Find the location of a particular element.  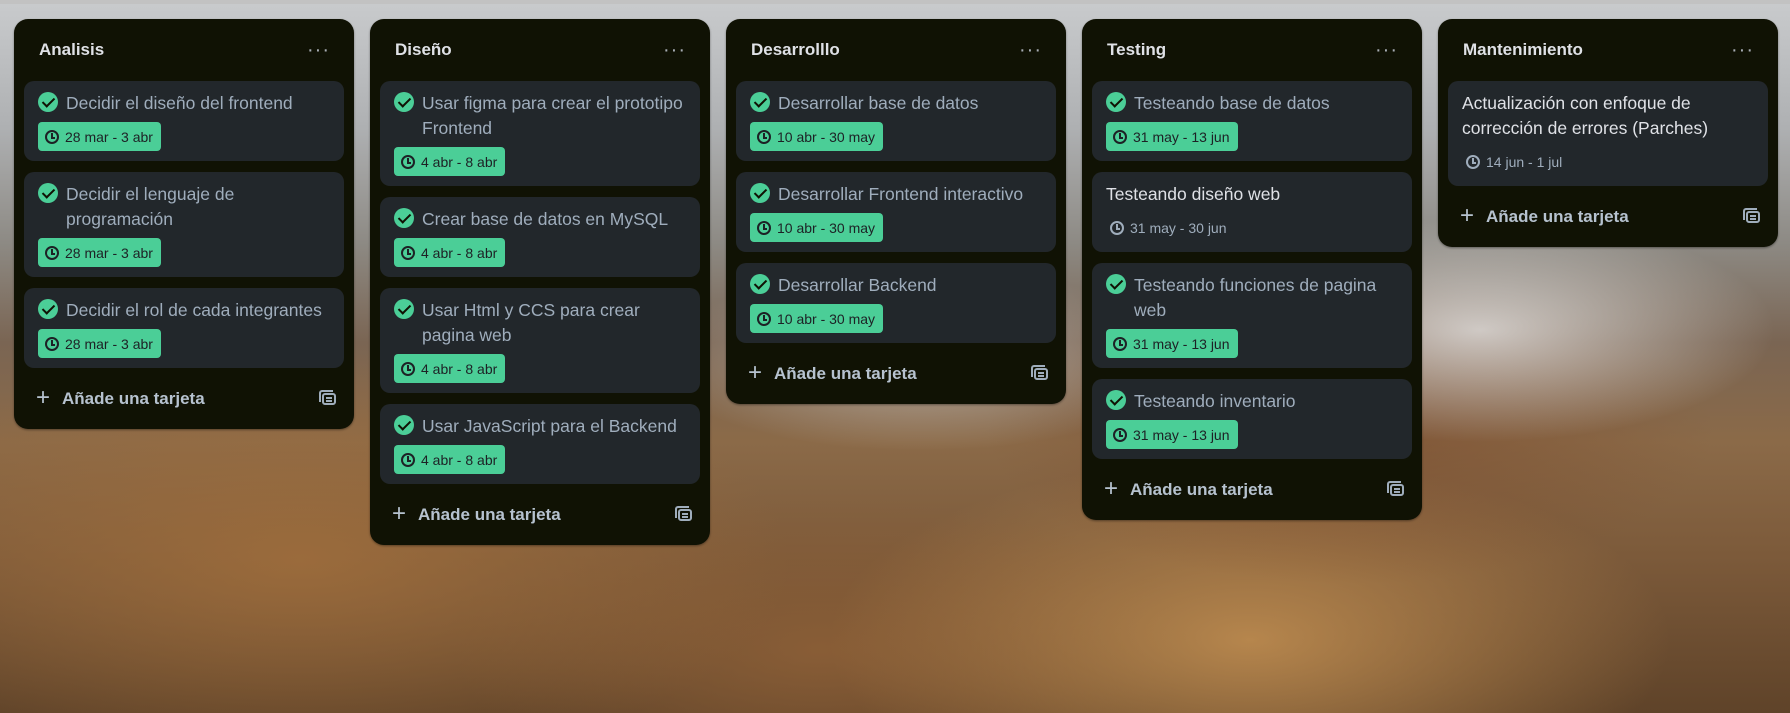

list-title: Desarrolllo is located at coordinates (795, 50).